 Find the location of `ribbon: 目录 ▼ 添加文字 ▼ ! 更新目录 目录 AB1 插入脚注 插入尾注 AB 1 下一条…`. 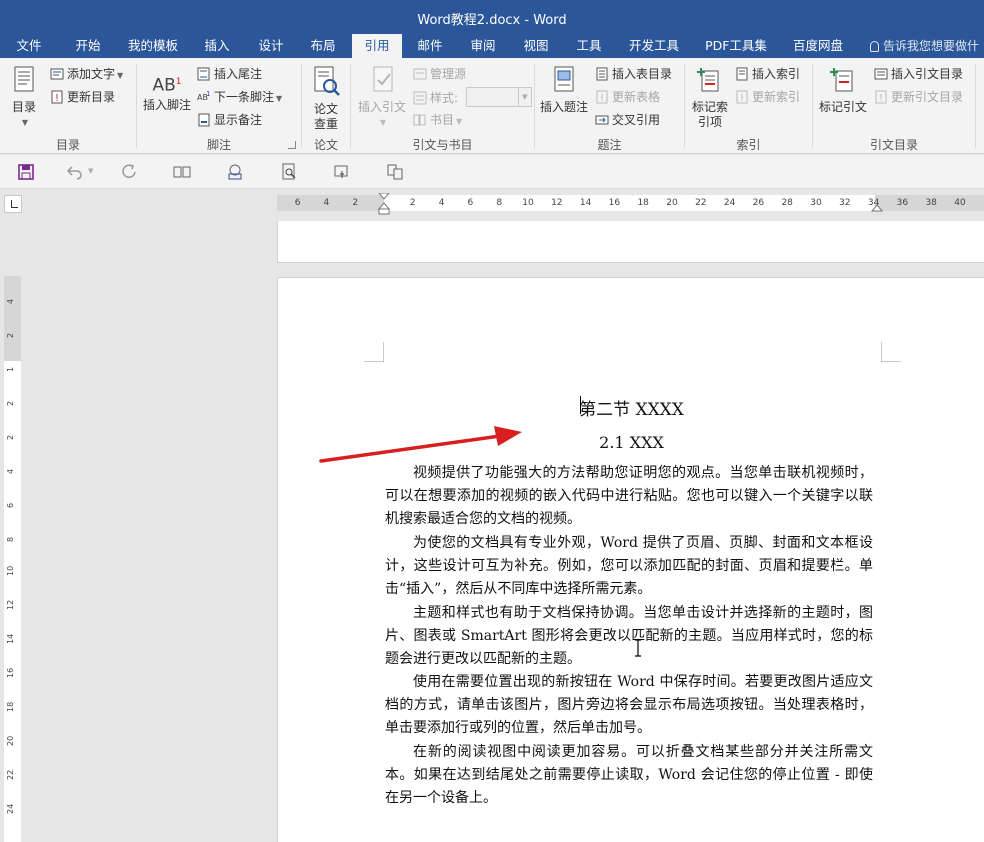

ribbon: 目录 ▼ 添加文字 ▼ ! 更新目录 目录 AB1 插入脚注 插入尾注 AB 1 下一条… is located at coordinates (492, 106).